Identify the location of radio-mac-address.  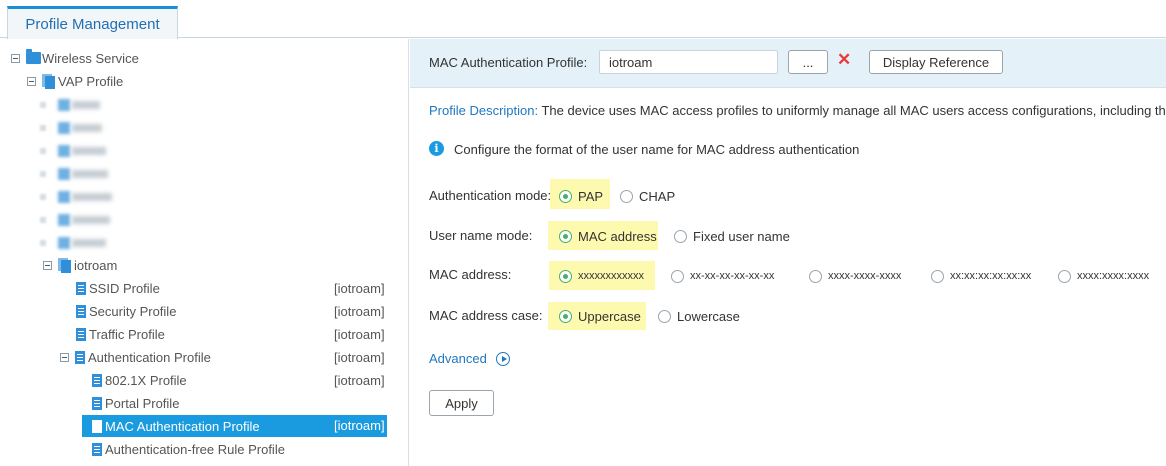
(565, 236).